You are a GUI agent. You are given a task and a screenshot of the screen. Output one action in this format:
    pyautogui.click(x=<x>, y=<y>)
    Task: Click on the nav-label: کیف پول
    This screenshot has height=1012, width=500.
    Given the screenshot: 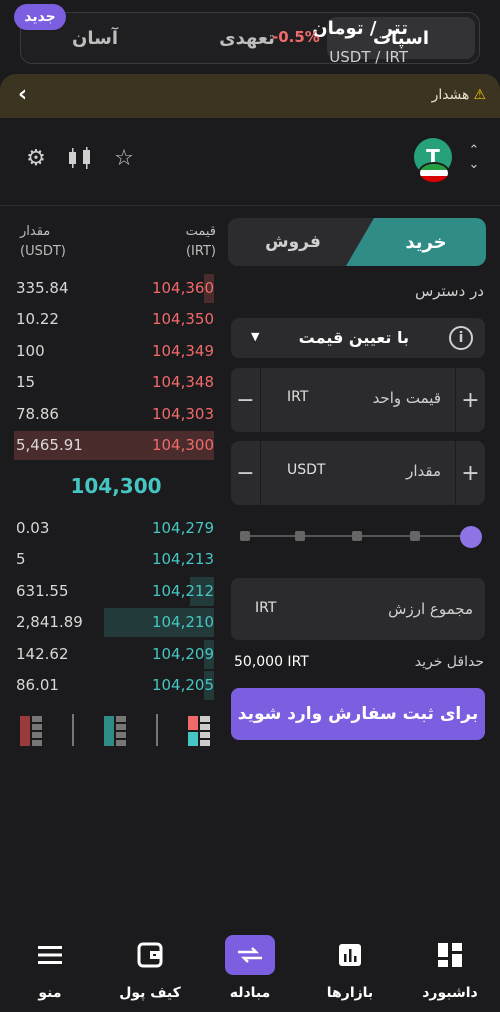 What is the action you would take?
    pyautogui.click(x=150, y=993)
    